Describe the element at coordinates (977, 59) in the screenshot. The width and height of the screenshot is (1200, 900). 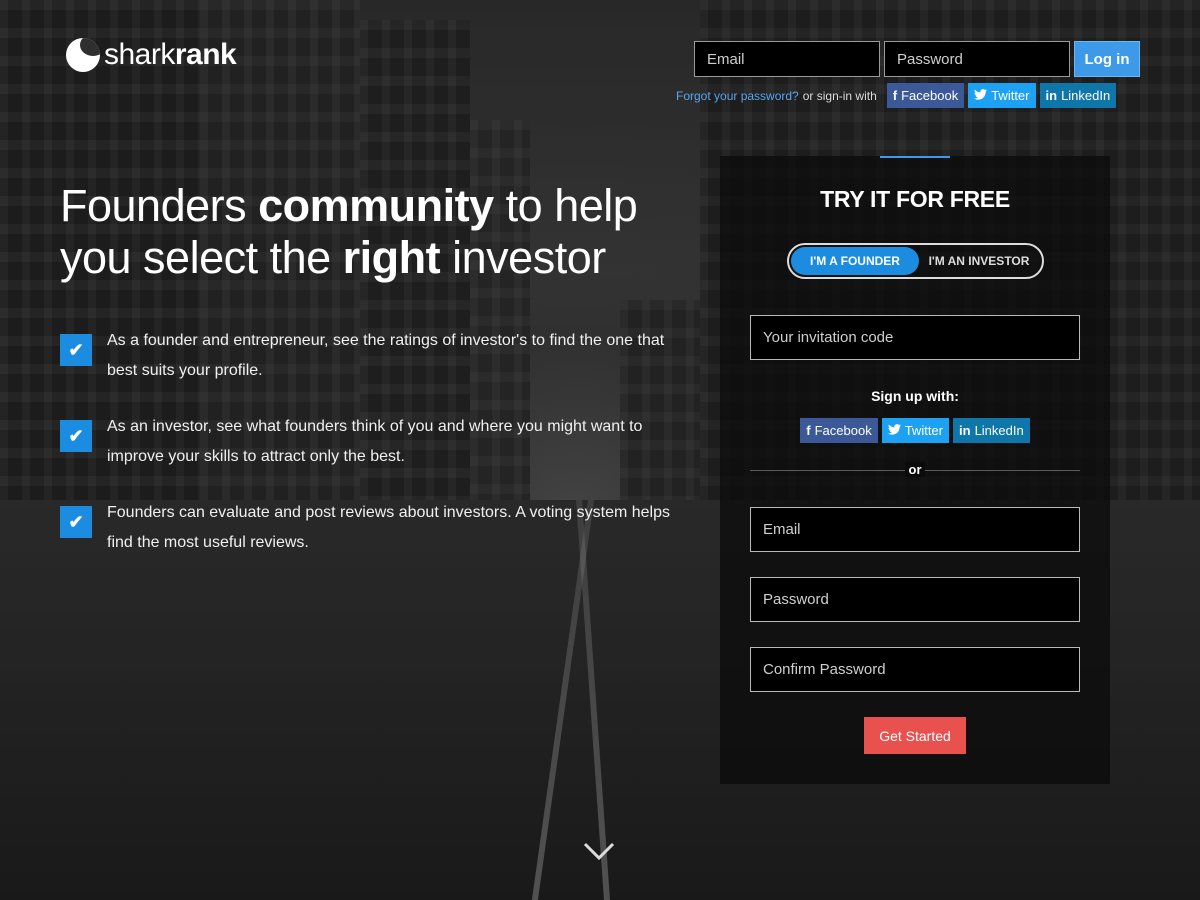
I see `login-password-input` at that location.